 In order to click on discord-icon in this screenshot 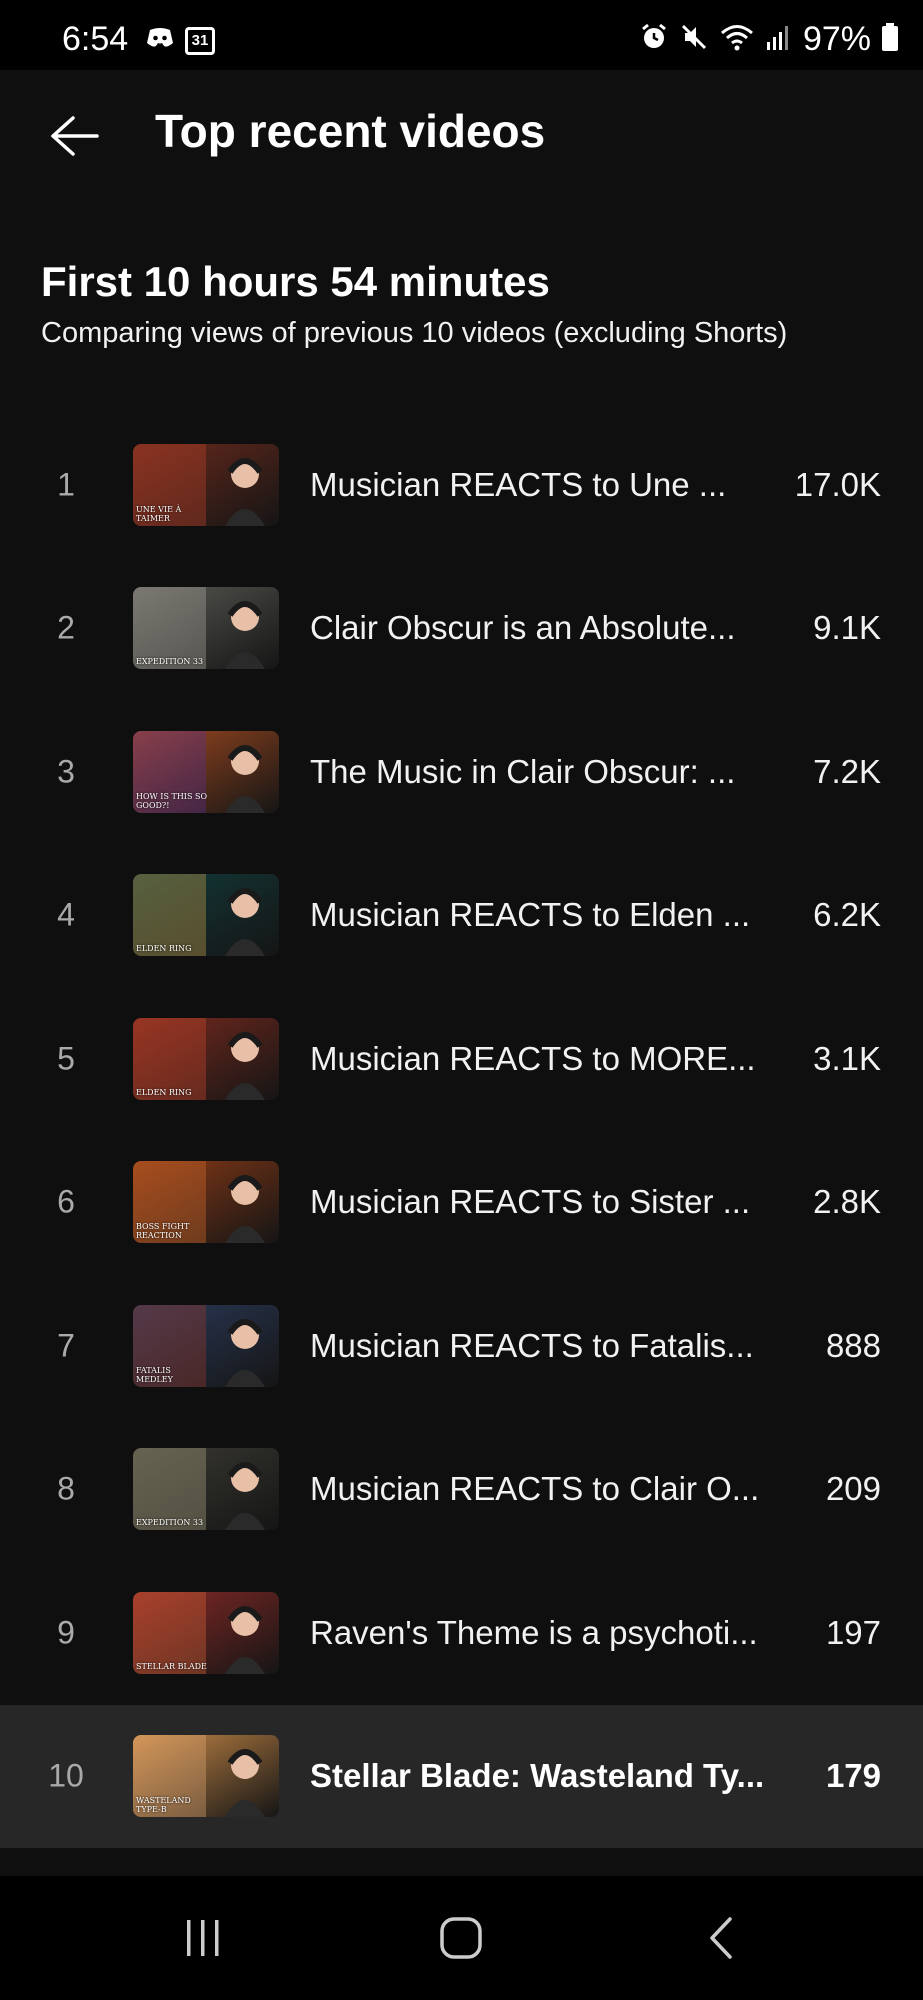, I will do `click(160, 40)`.